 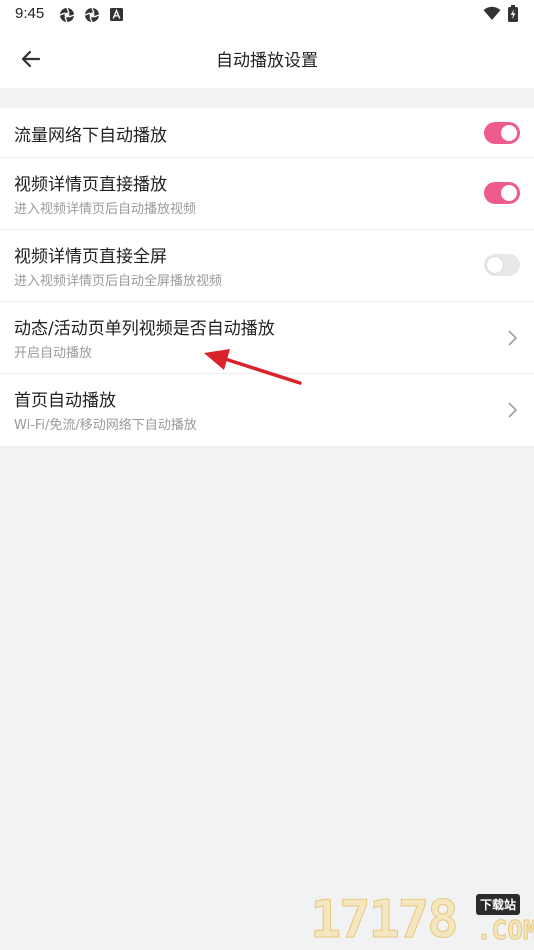 I want to click on watermark-logo: 17178 下载站 .COM, so click(x=422, y=920).